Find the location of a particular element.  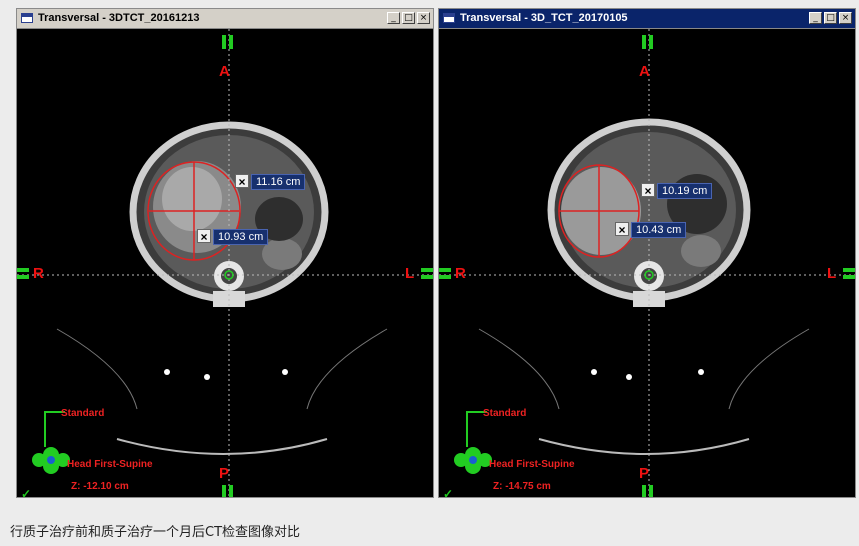

window-title: Transversal - 3D_TCT_20170105 is located at coordinates (544, 18).